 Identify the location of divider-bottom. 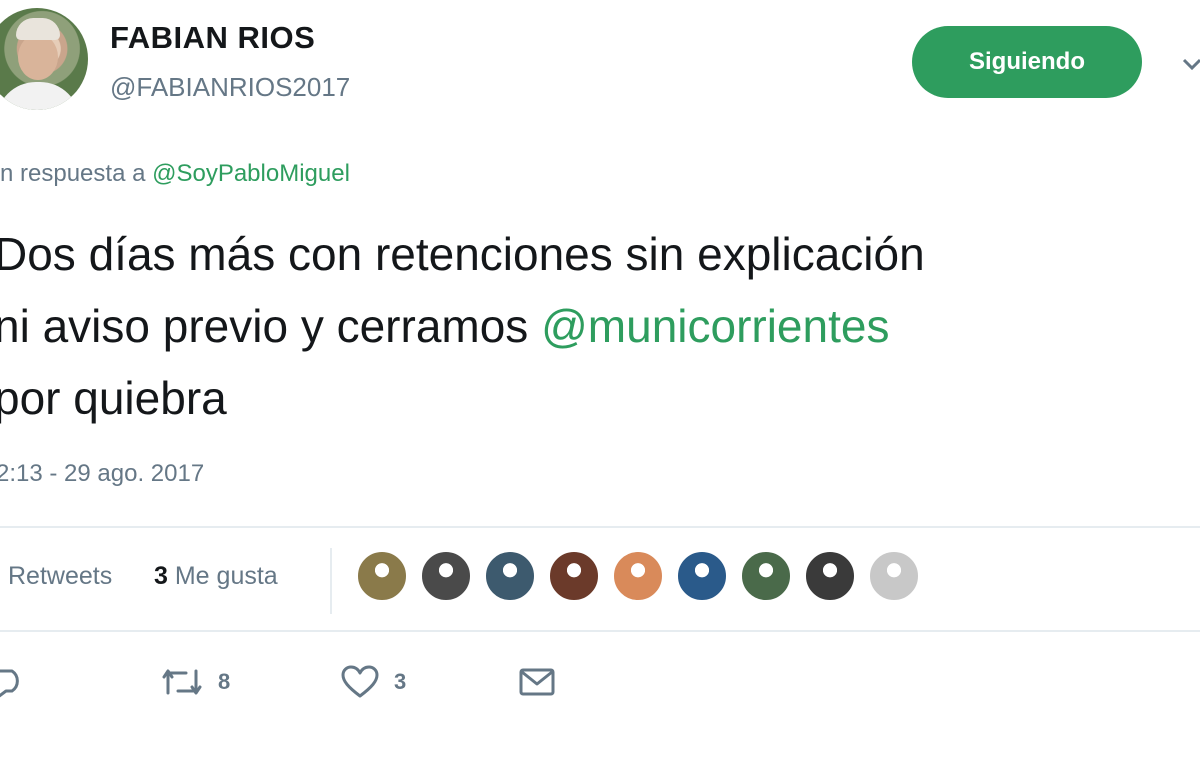
(600, 631).